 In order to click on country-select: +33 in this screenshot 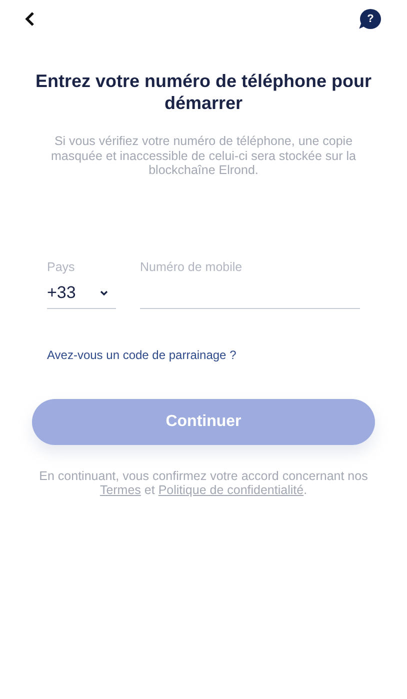, I will do `click(81, 293)`.